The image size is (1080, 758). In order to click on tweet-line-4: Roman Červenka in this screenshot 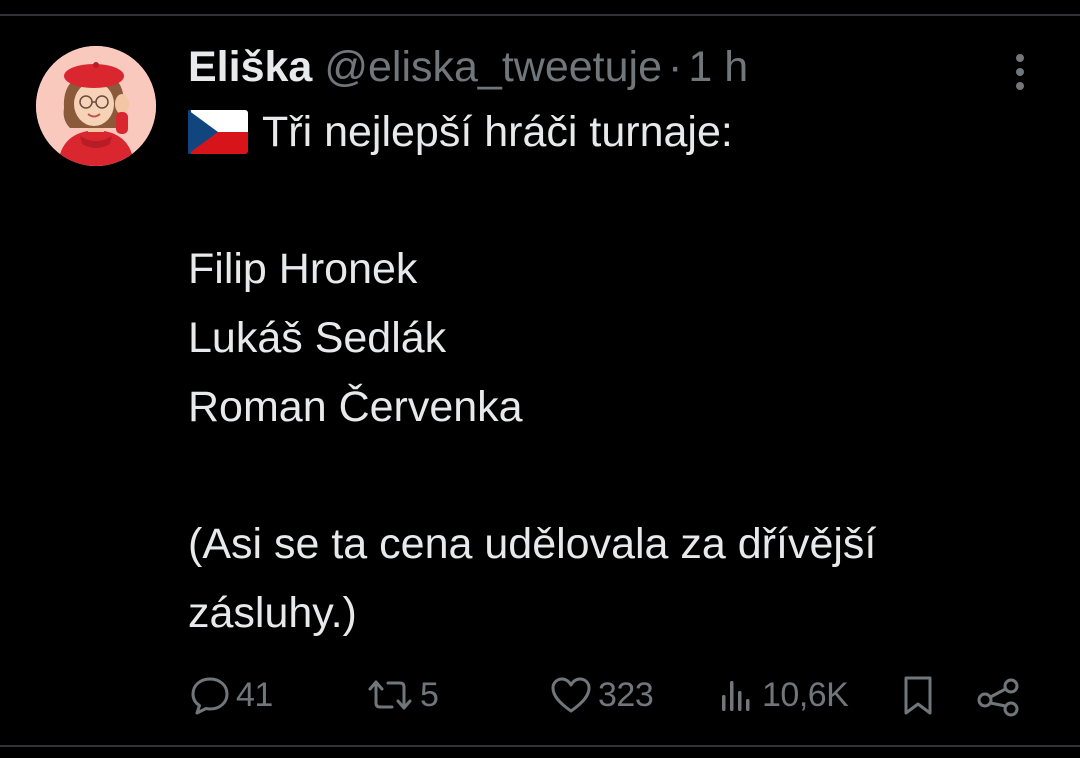, I will do `click(355, 407)`.